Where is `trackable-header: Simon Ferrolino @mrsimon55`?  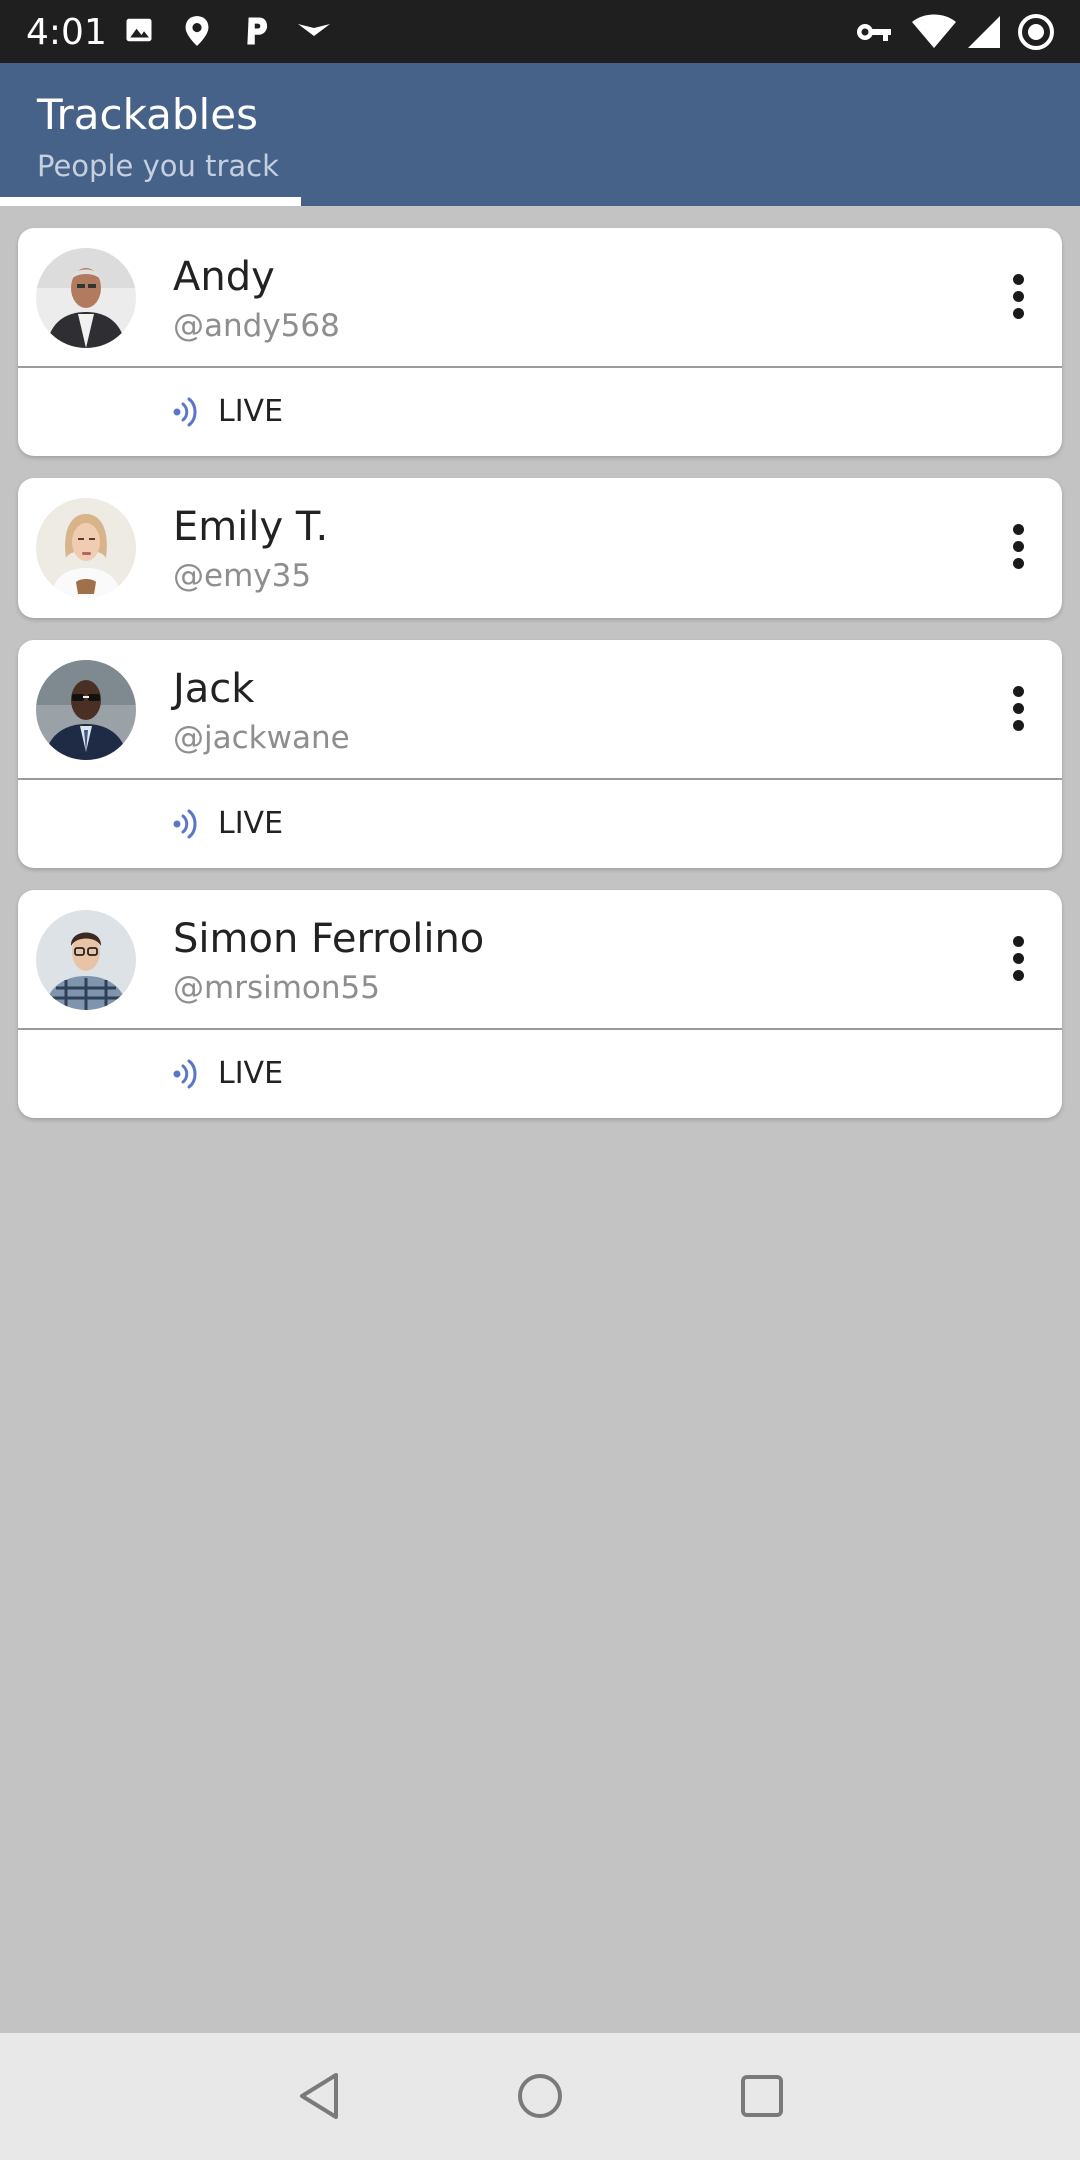 trackable-header: Simon Ferrolino @mrsimon55 is located at coordinates (540, 960).